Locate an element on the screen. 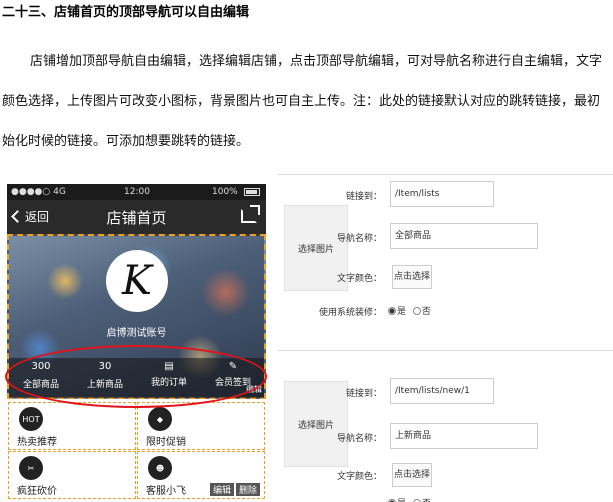 This screenshot has width=613, height=502. service-icon: ☻ is located at coordinates (160, 468).